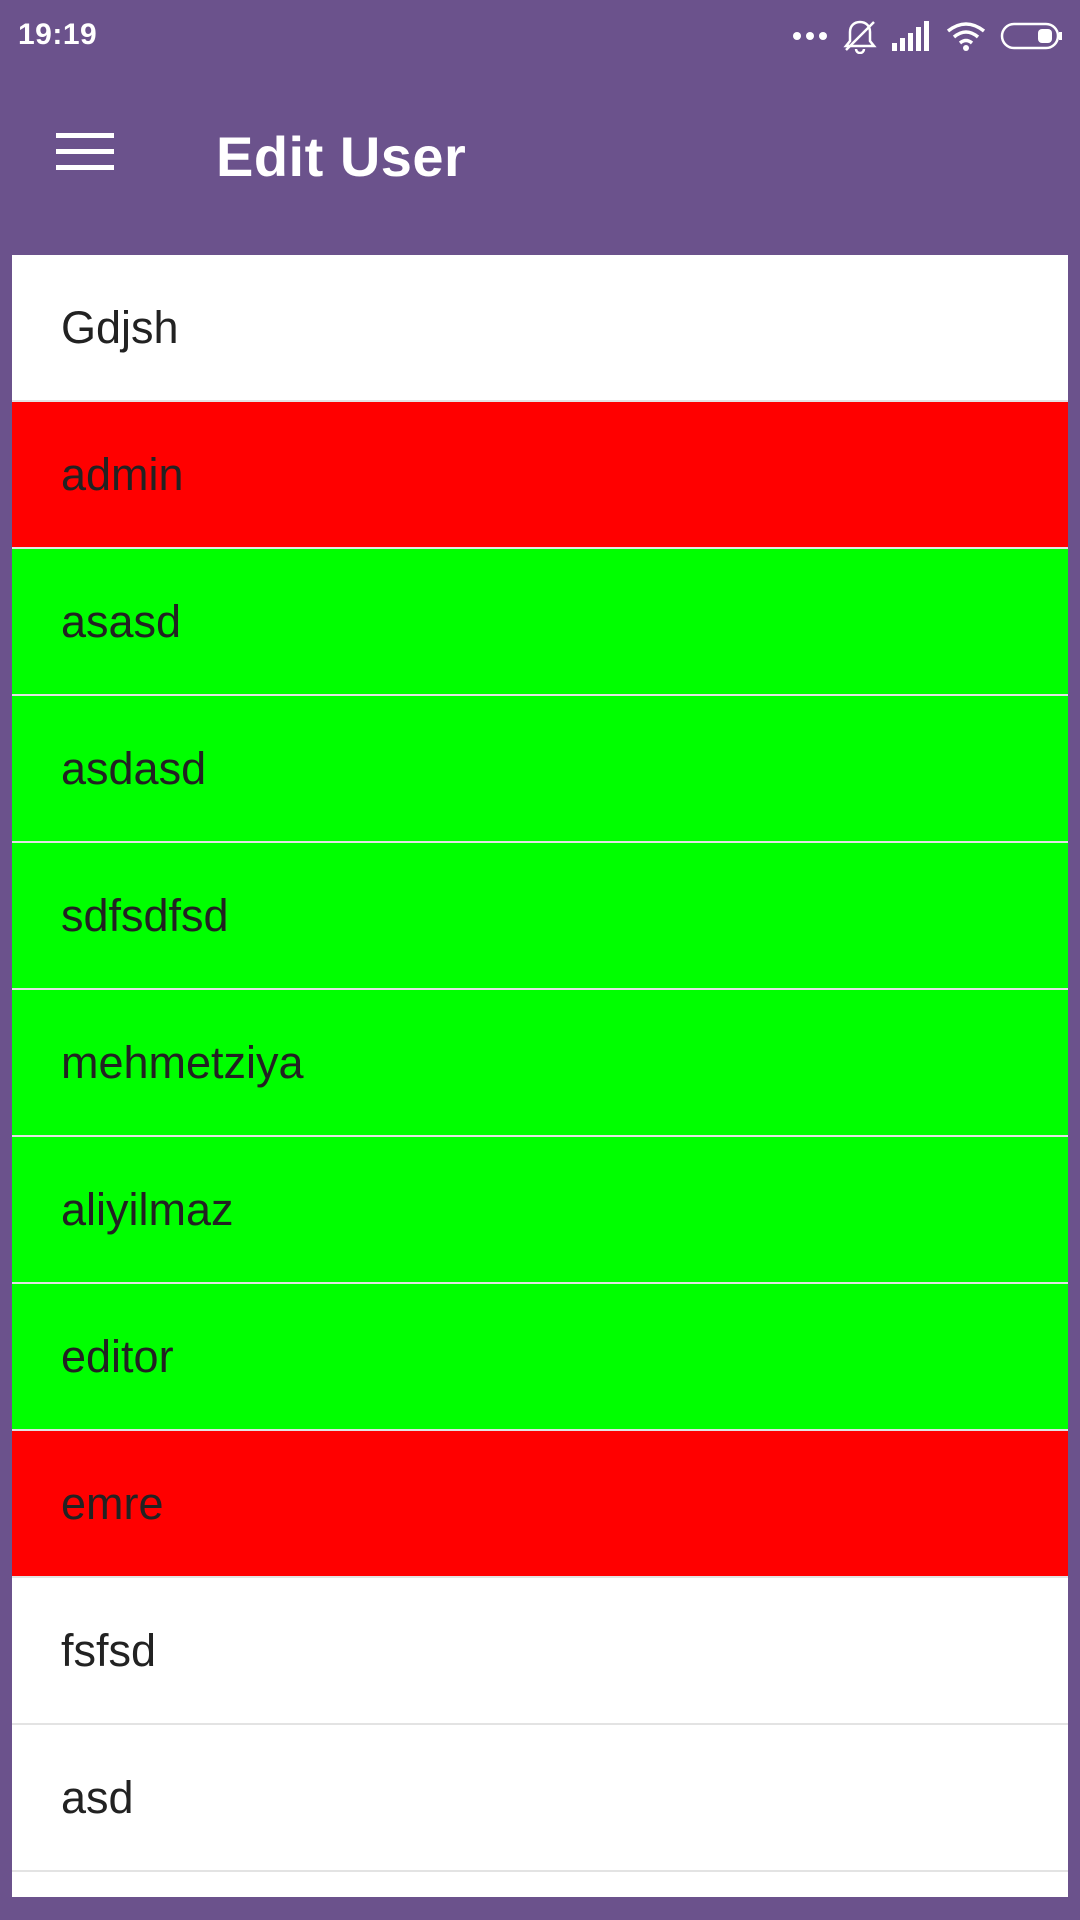  Describe the element at coordinates (109, 1650) in the screenshot. I see `user-name-label: fsfsd` at that location.